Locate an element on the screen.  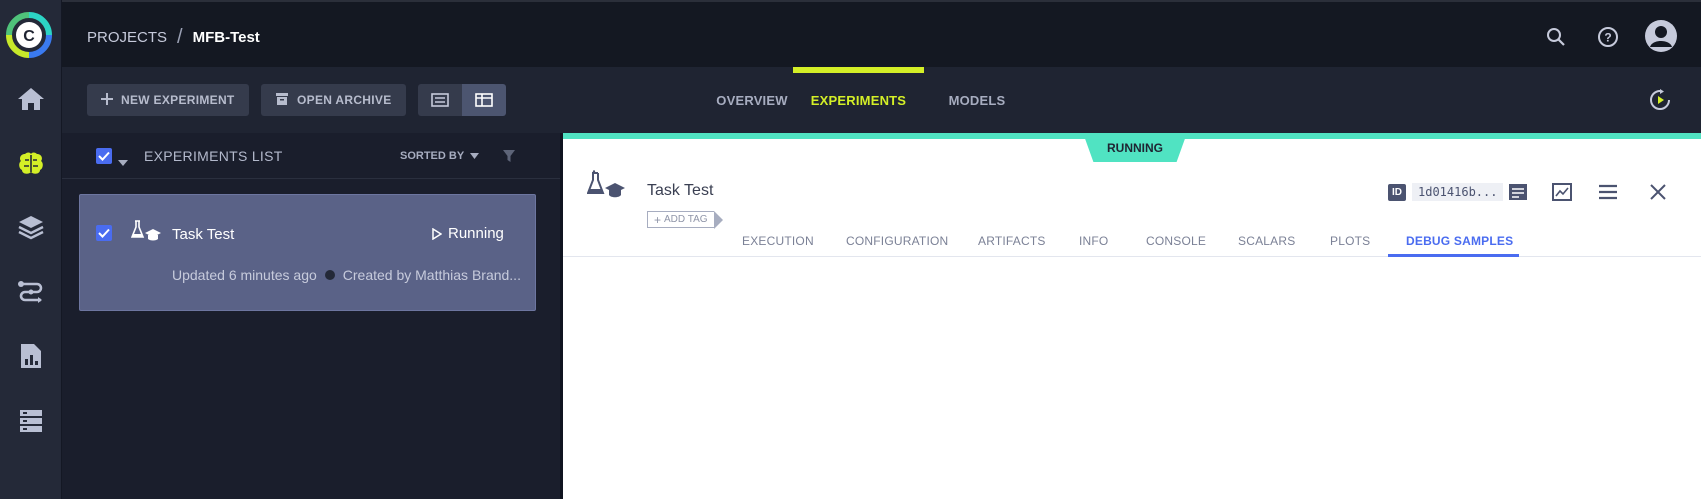
tab-info: INFO is located at coordinates (1093, 241).